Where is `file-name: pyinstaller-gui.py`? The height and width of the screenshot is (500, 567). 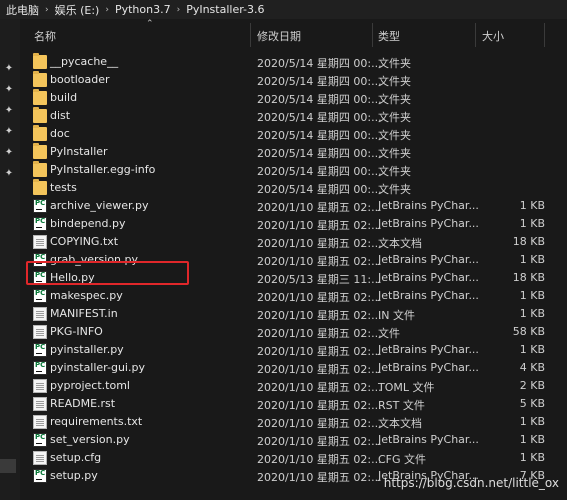
file-name: pyinstaller-gui.py is located at coordinates (97, 367).